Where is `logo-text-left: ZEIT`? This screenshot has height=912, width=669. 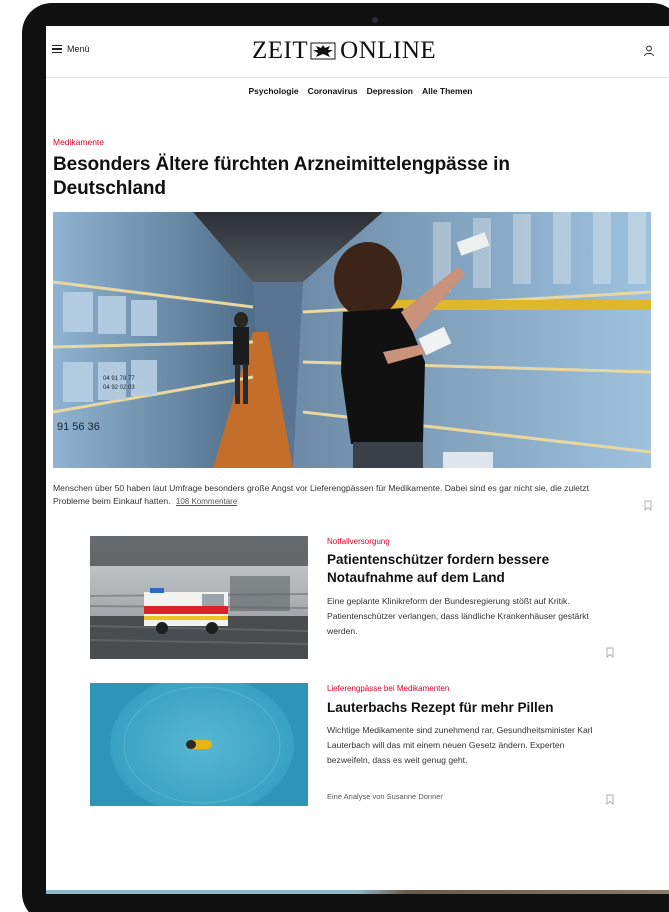
logo-text-left: ZEIT is located at coordinates (280, 50).